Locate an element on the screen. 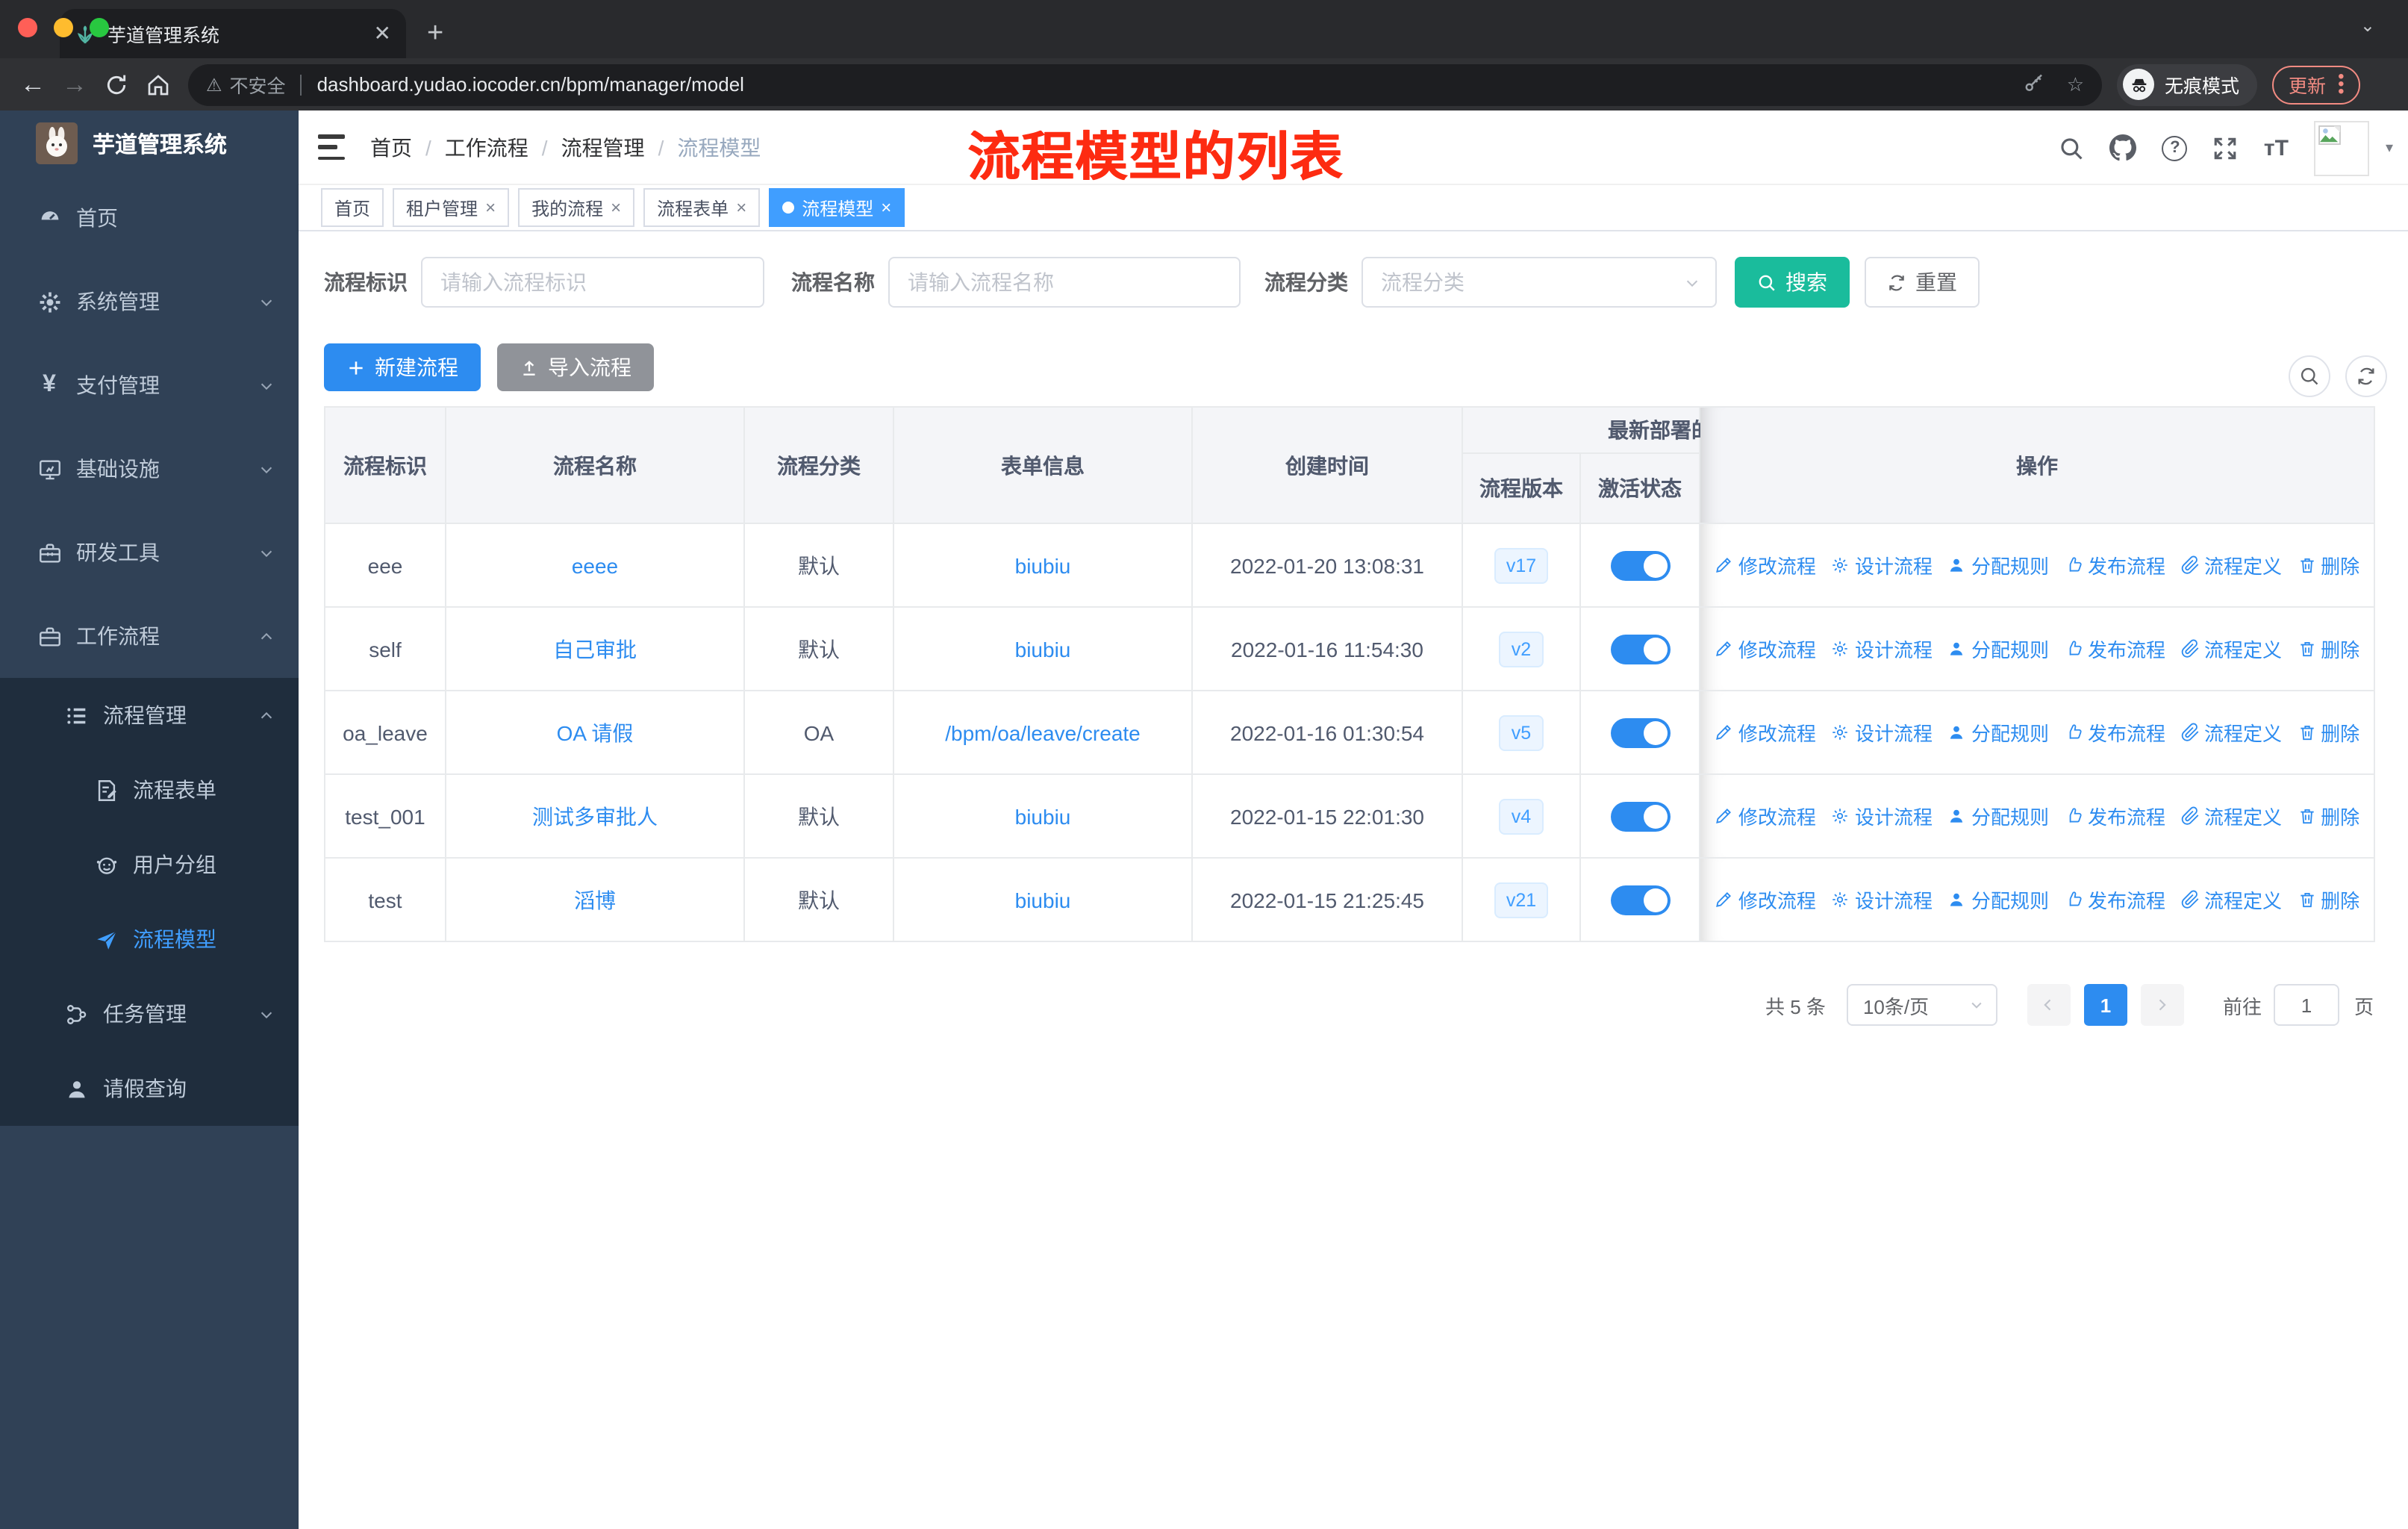 Image resolution: width=2408 pixels, height=1529 pixels. tab-search-chevron-icon: ⌄ is located at coordinates (2367, 25).